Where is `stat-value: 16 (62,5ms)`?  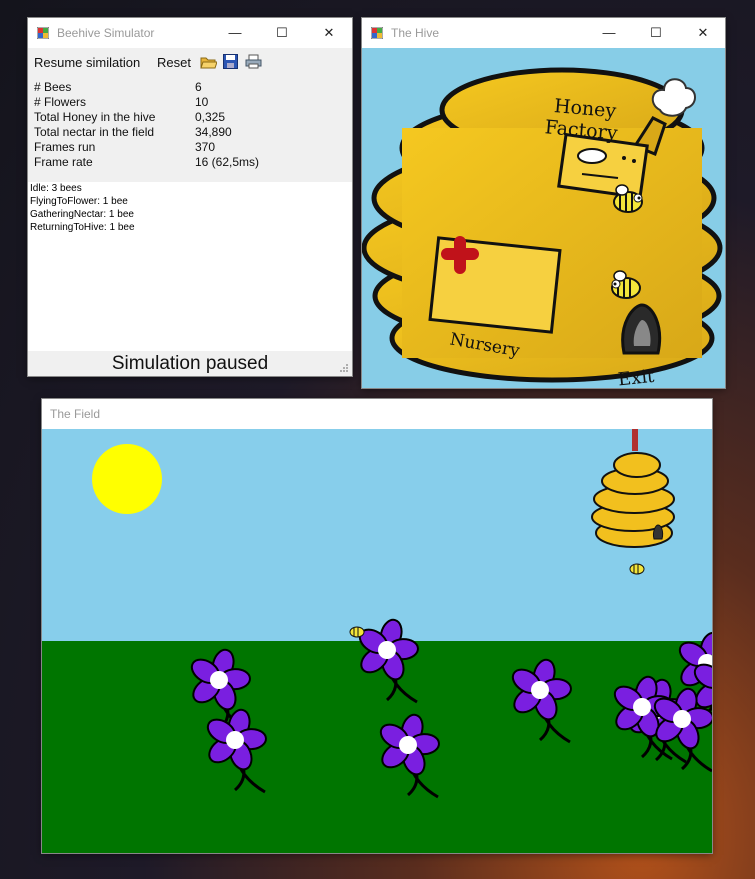 stat-value: 16 (62,5ms) is located at coordinates (227, 162).